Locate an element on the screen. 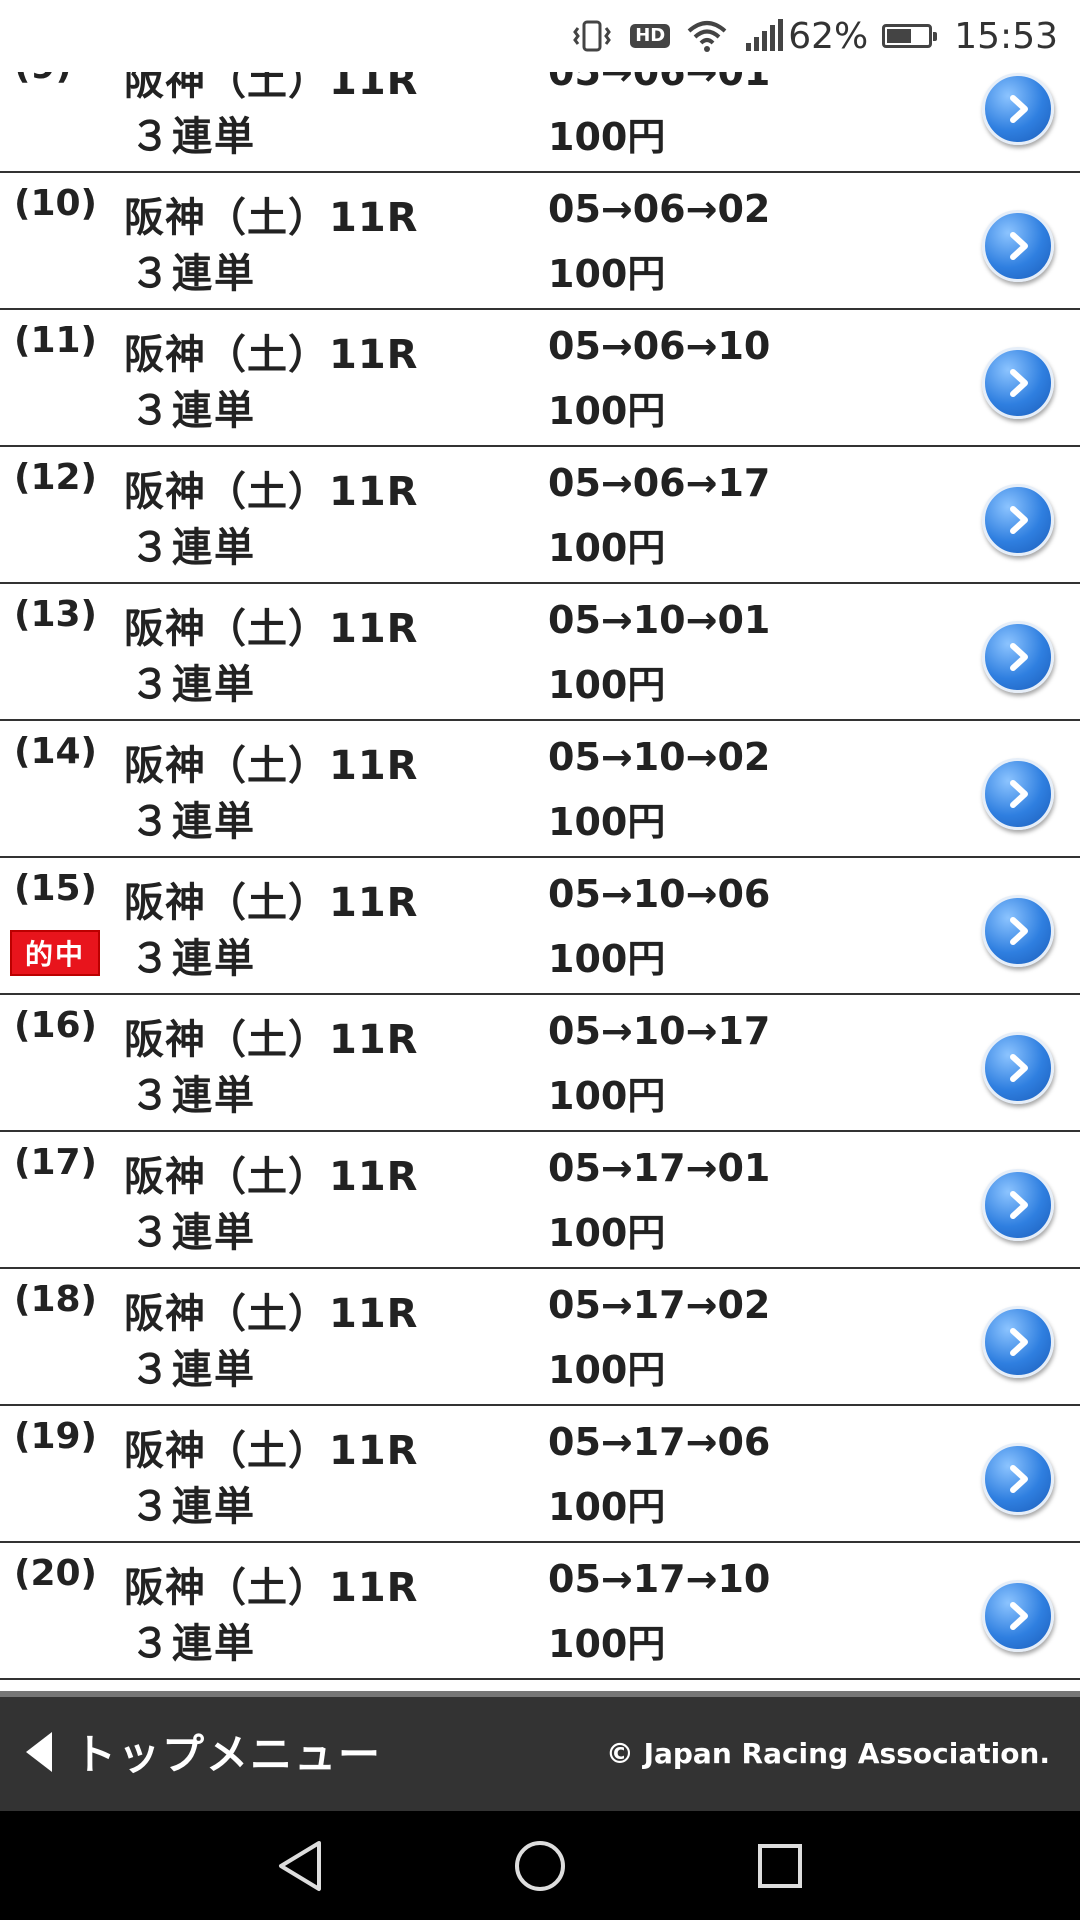  bet-row: (16) 阪神（土）11R ３連単 05→10→17 100円 is located at coordinates (540, 1063).